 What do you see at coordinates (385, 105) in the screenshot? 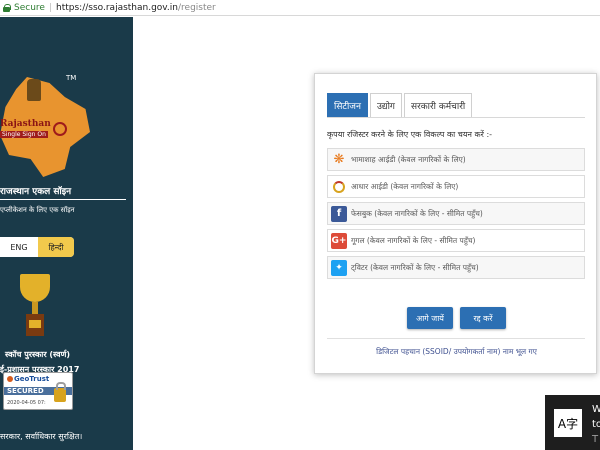
I see `tab-udyog: उद्योग` at bounding box center [385, 105].